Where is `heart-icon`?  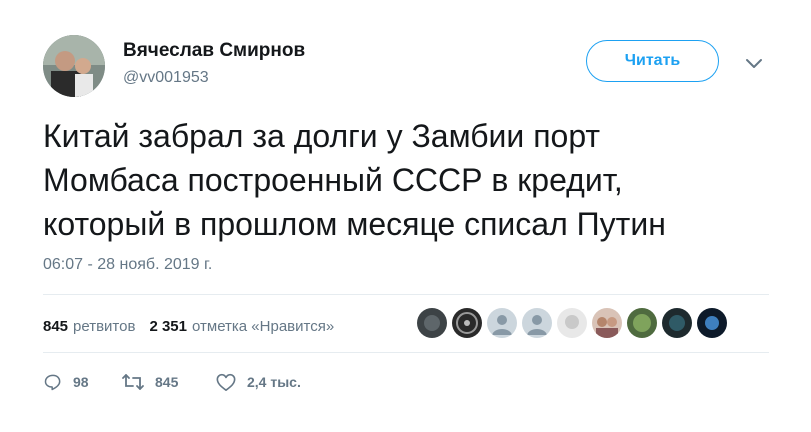
heart-icon is located at coordinates (226, 382).